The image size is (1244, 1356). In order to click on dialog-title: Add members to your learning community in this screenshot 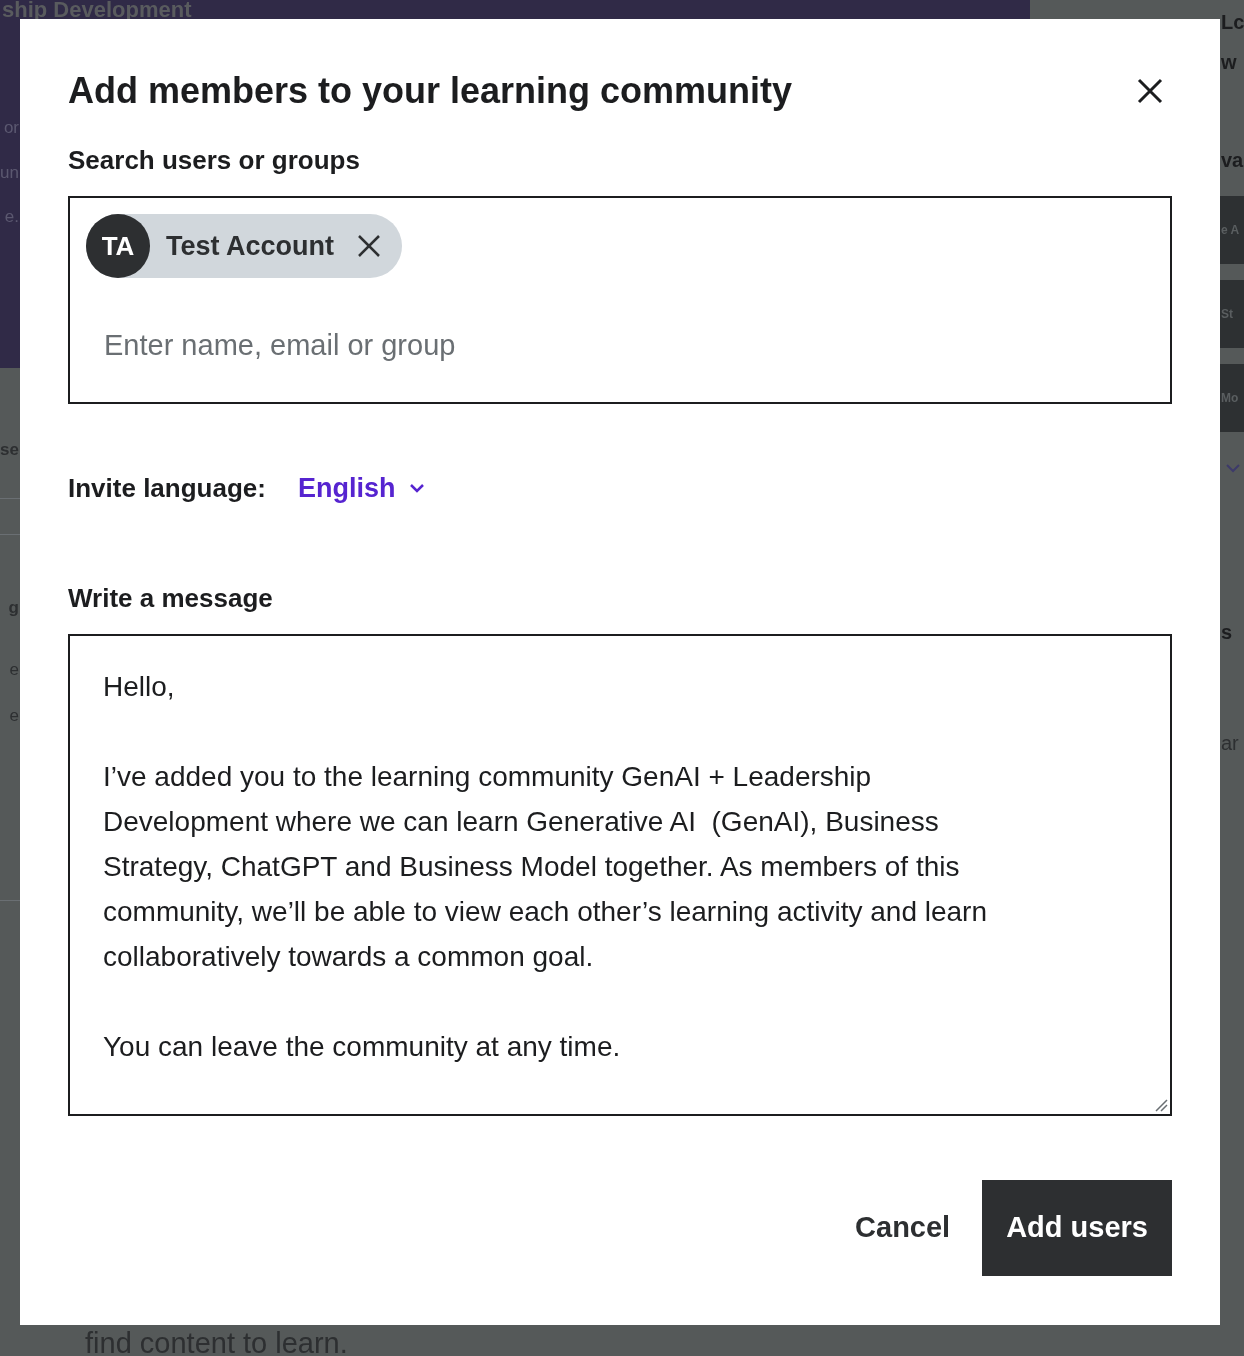, I will do `click(430, 91)`.